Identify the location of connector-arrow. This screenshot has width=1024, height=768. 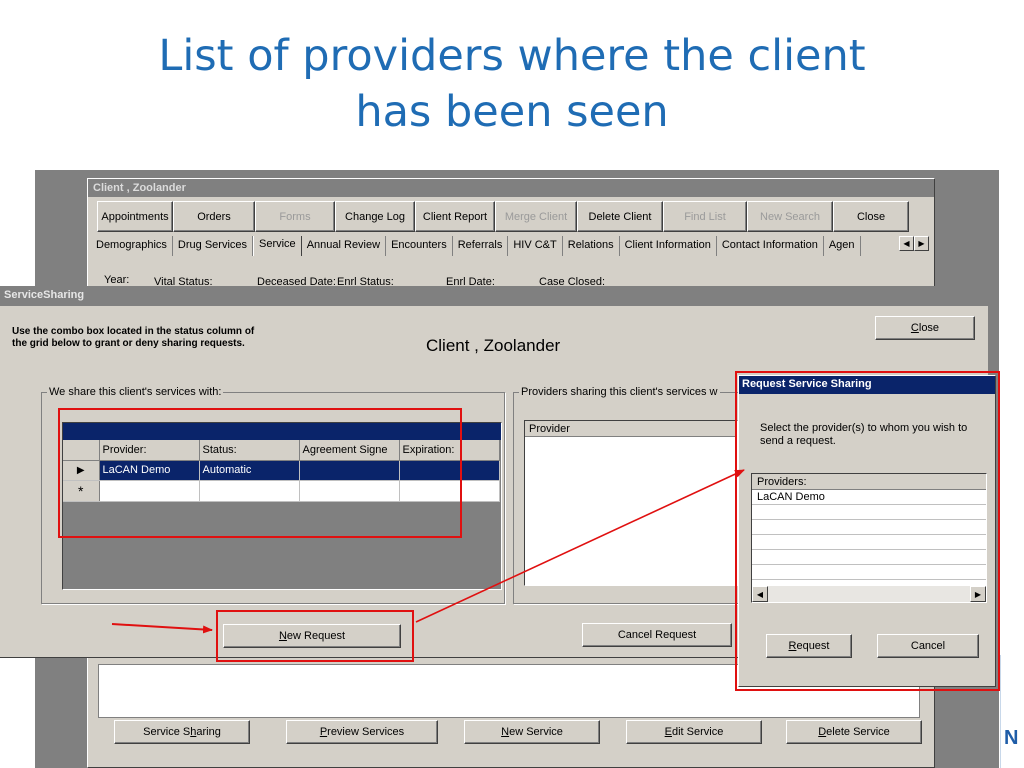
(580, 546).